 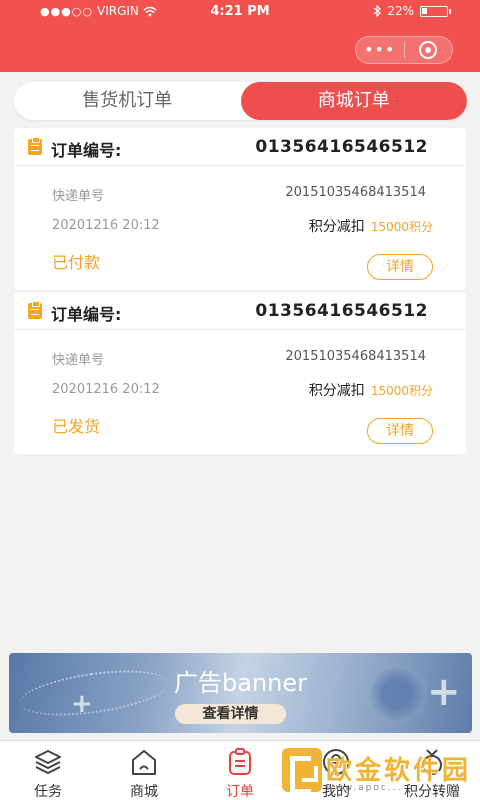 What do you see at coordinates (240, 12) in the screenshot?
I see `status-bar: ●●●○○ VIRGIN 4:21 PM 22%` at bounding box center [240, 12].